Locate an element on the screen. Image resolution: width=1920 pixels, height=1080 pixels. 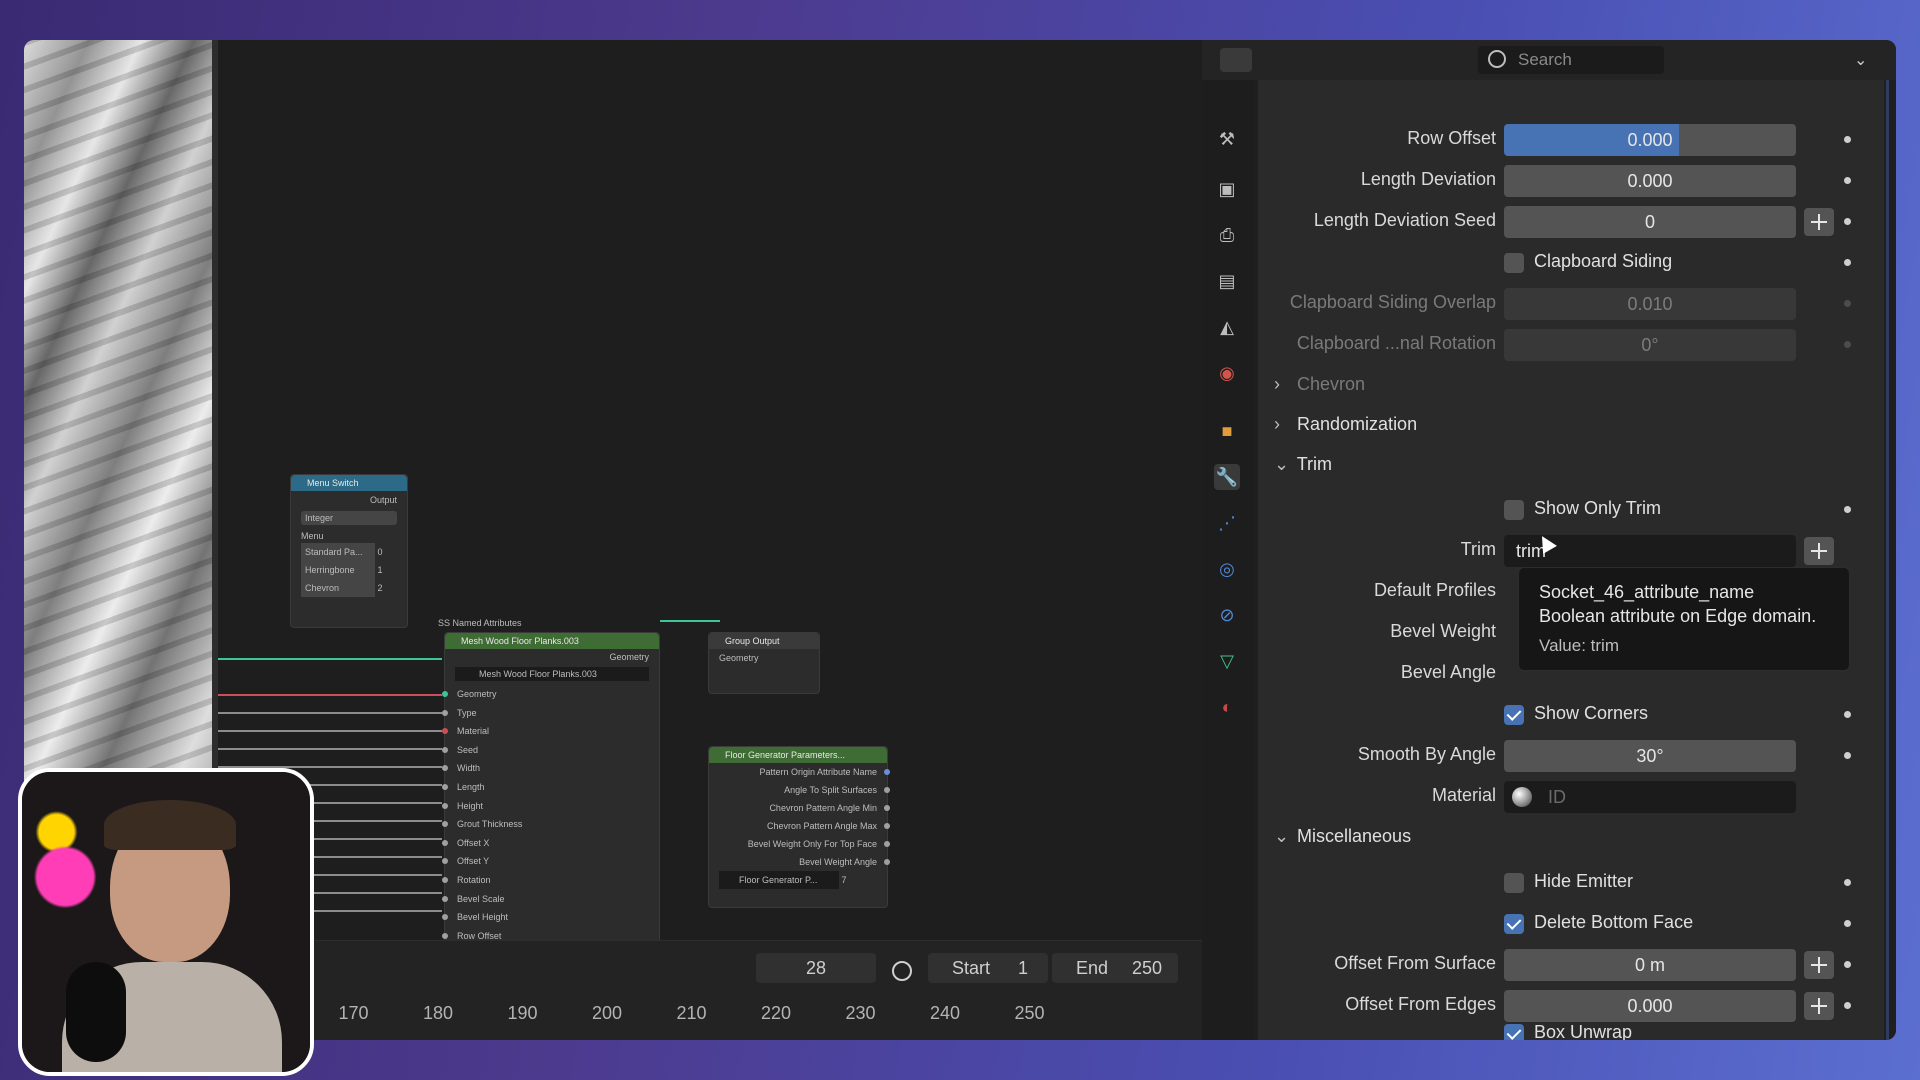
randomization-subpanel: › Randomization is located at coordinates (1571, 426).